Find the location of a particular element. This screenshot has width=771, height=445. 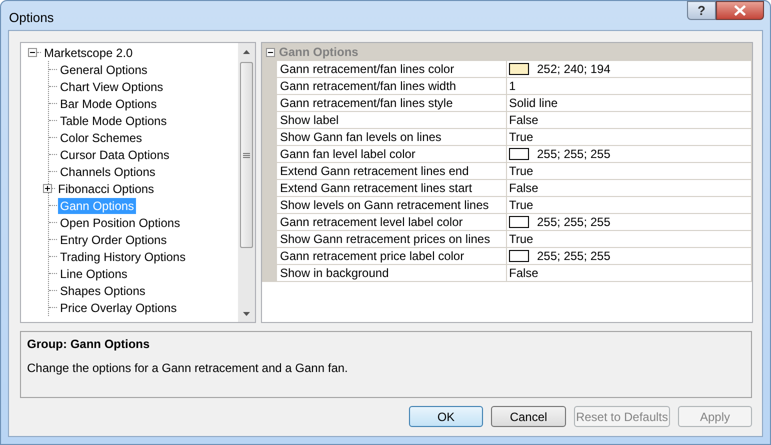

scroll-down-icon is located at coordinates (246, 314).